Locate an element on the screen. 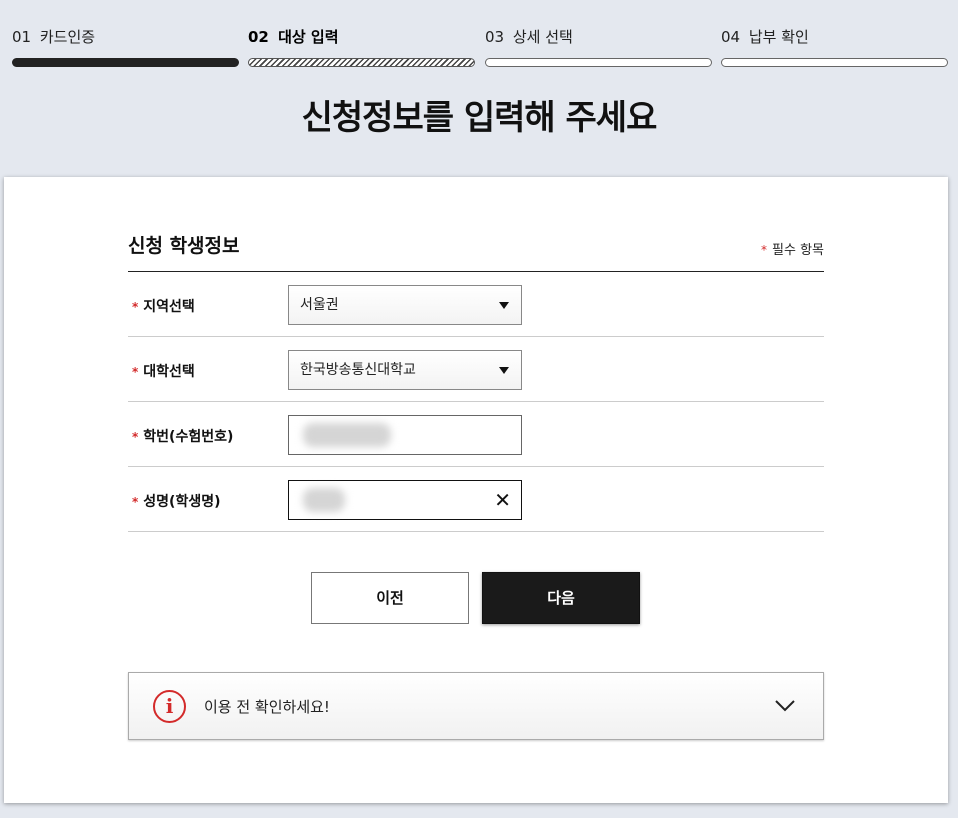 Image resolution: width=958 pixels, height=818 pixels. field-label: 지역선택 is located at coordinates (169, 307).